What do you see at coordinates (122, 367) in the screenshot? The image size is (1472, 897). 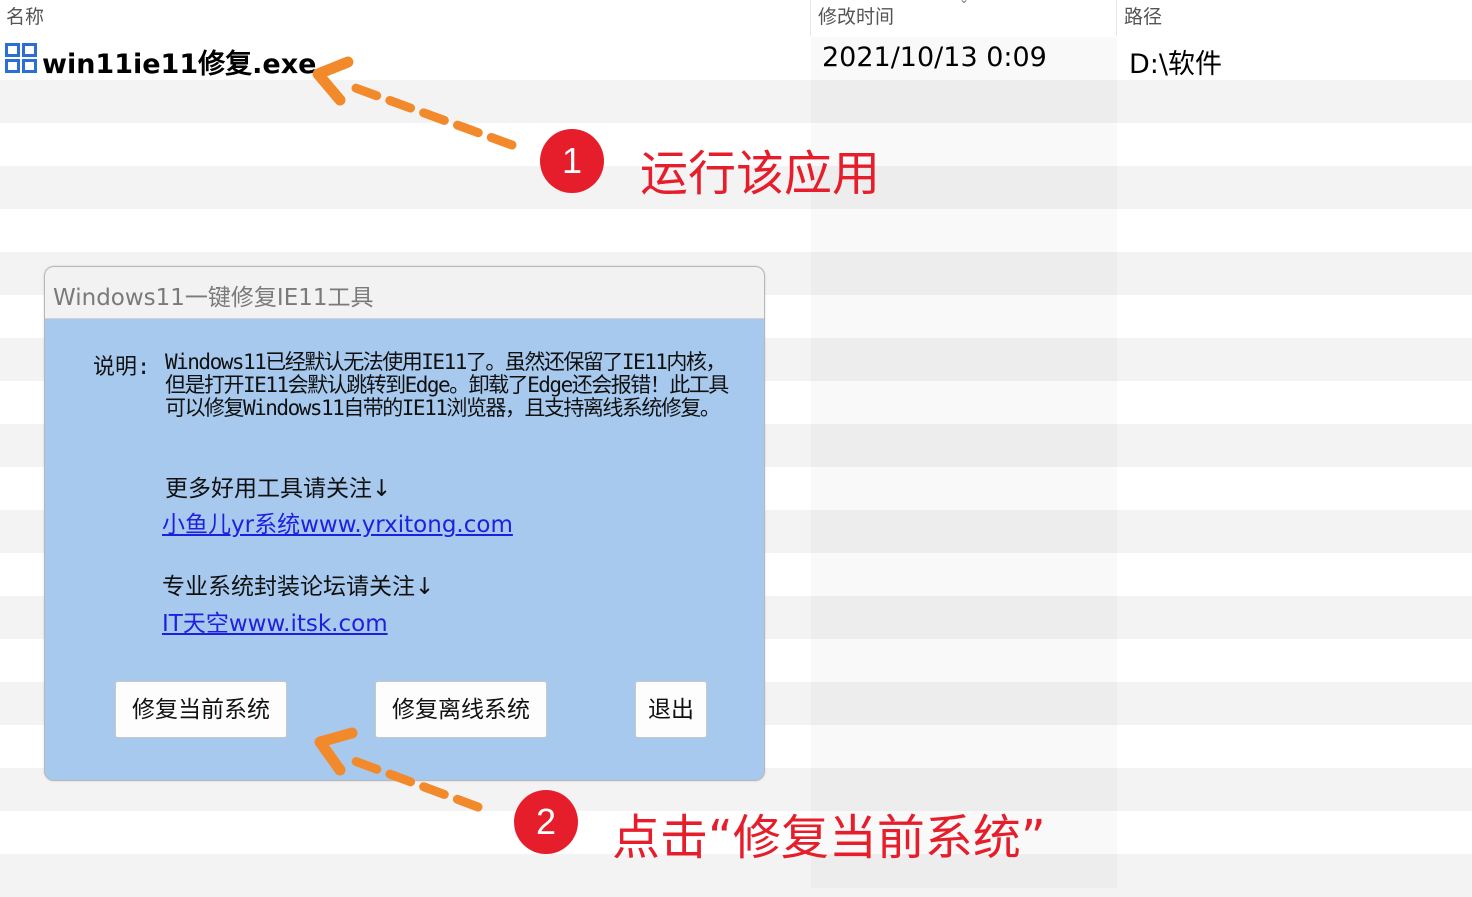 I see `description-label: 说明:` at bounding box center [122, 367].